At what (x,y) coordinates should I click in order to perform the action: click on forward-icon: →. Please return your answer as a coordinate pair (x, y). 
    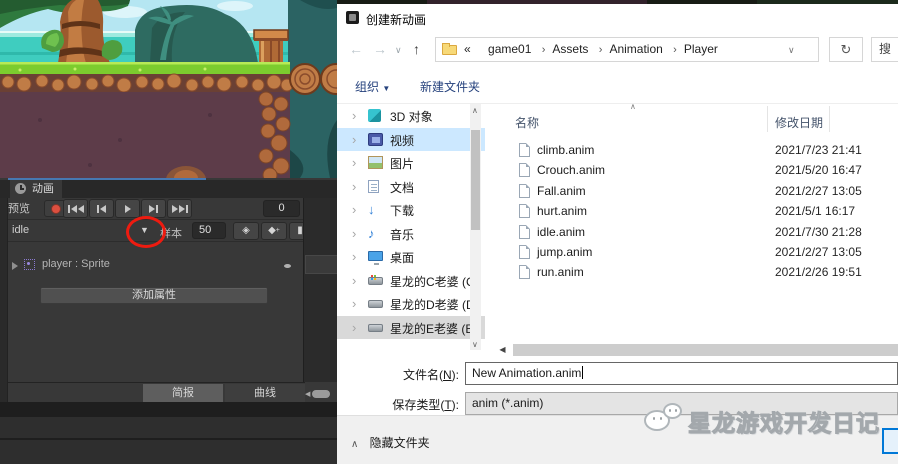
    Looking at the image, I should click on (380, 49).